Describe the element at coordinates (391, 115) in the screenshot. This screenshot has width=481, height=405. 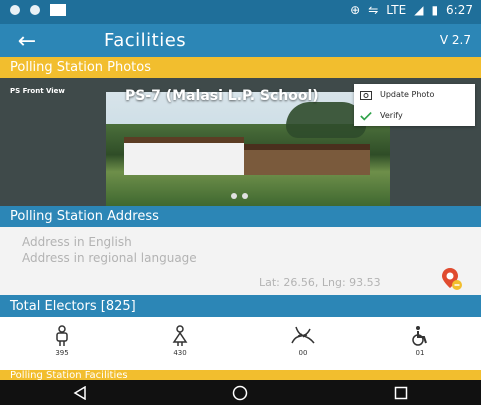
I see `verify-label: Verify` at that location.